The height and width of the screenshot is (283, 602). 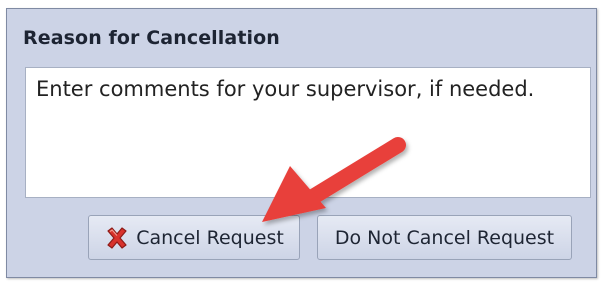 I want to click on cancel-request-label: Cancel Request, so click(x=210, y=237).